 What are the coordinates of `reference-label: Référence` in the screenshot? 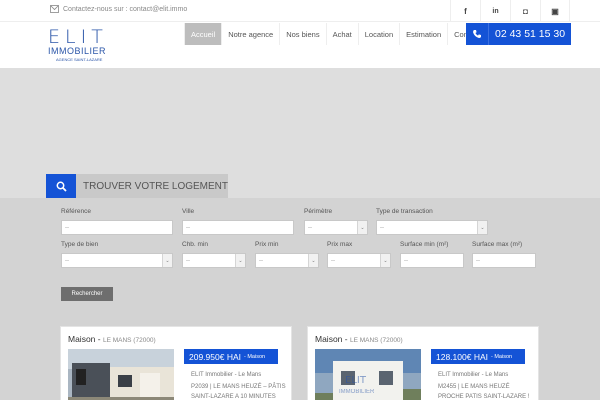 It's located at (76, 211).